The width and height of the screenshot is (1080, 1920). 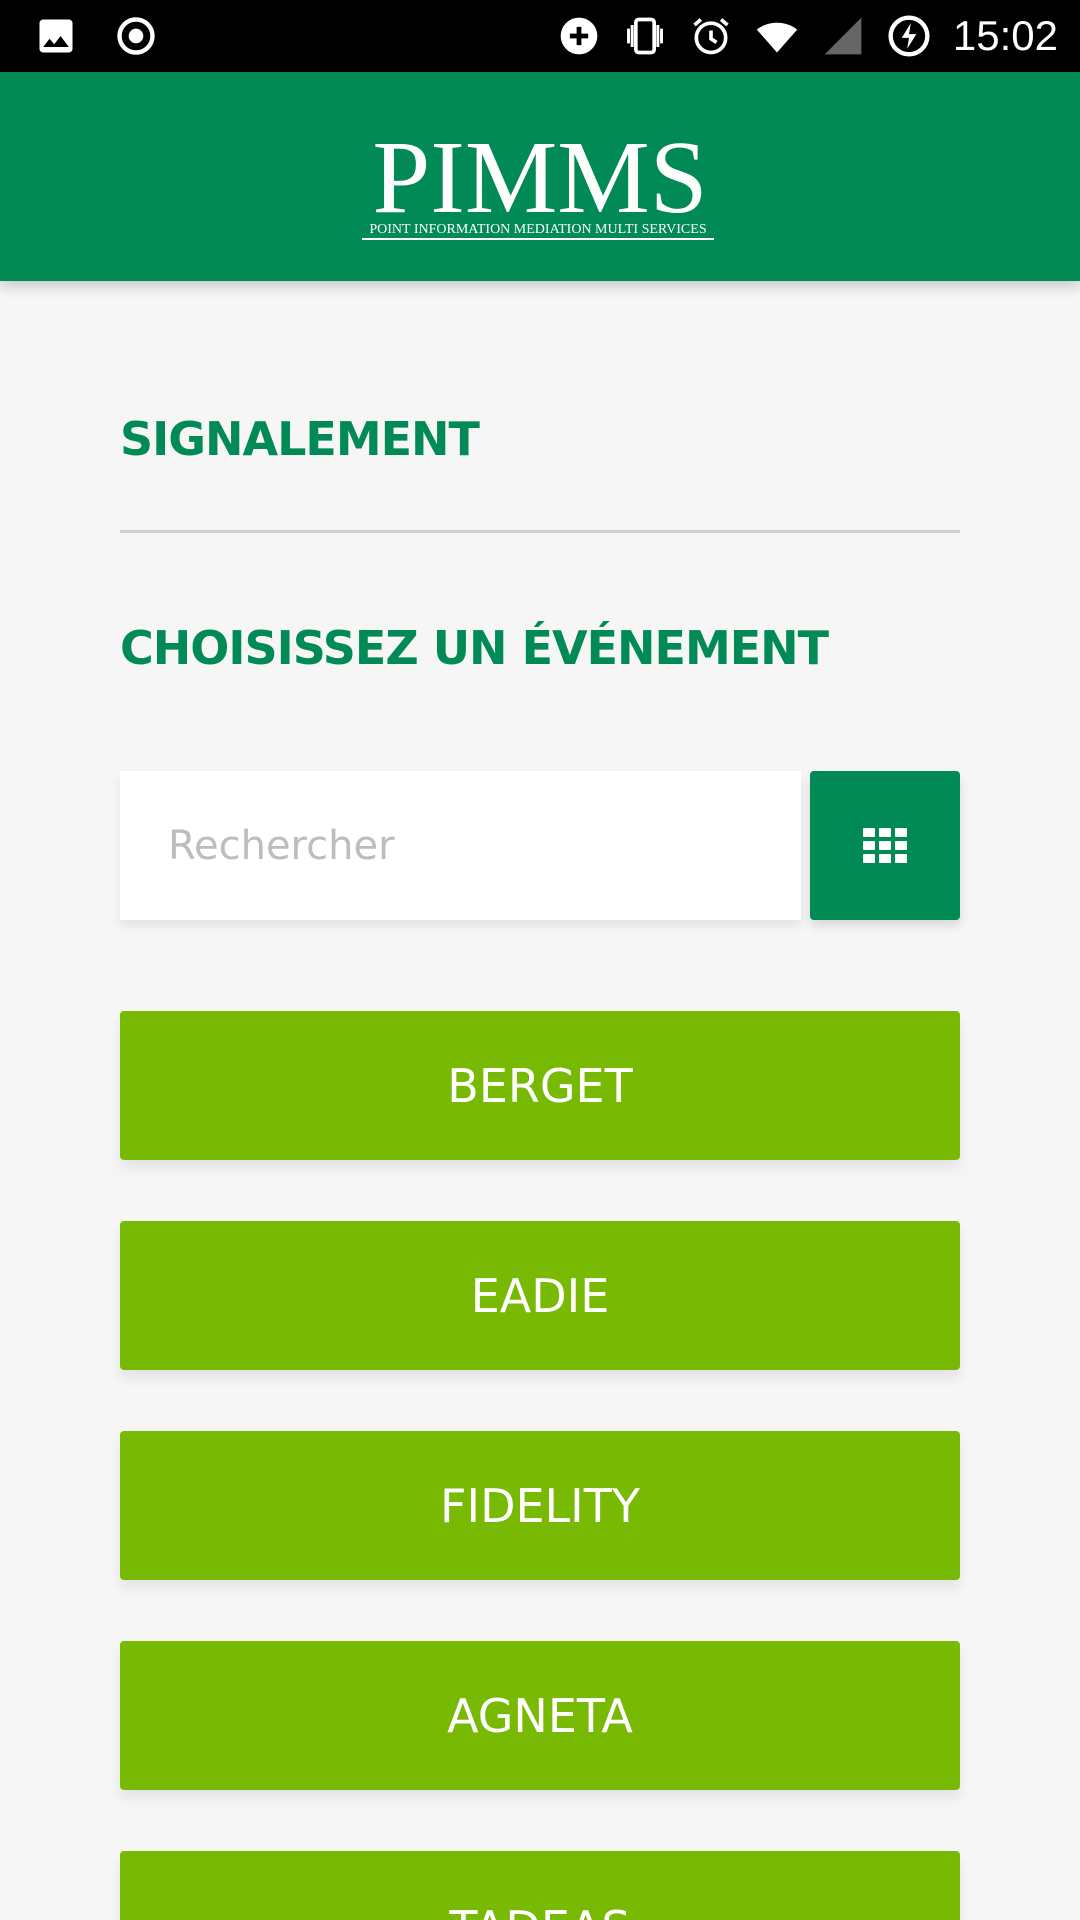 What do you see at coordinates (136, 36) in the screenshot?
I see `record-icon` at bounding box center [136, 36].